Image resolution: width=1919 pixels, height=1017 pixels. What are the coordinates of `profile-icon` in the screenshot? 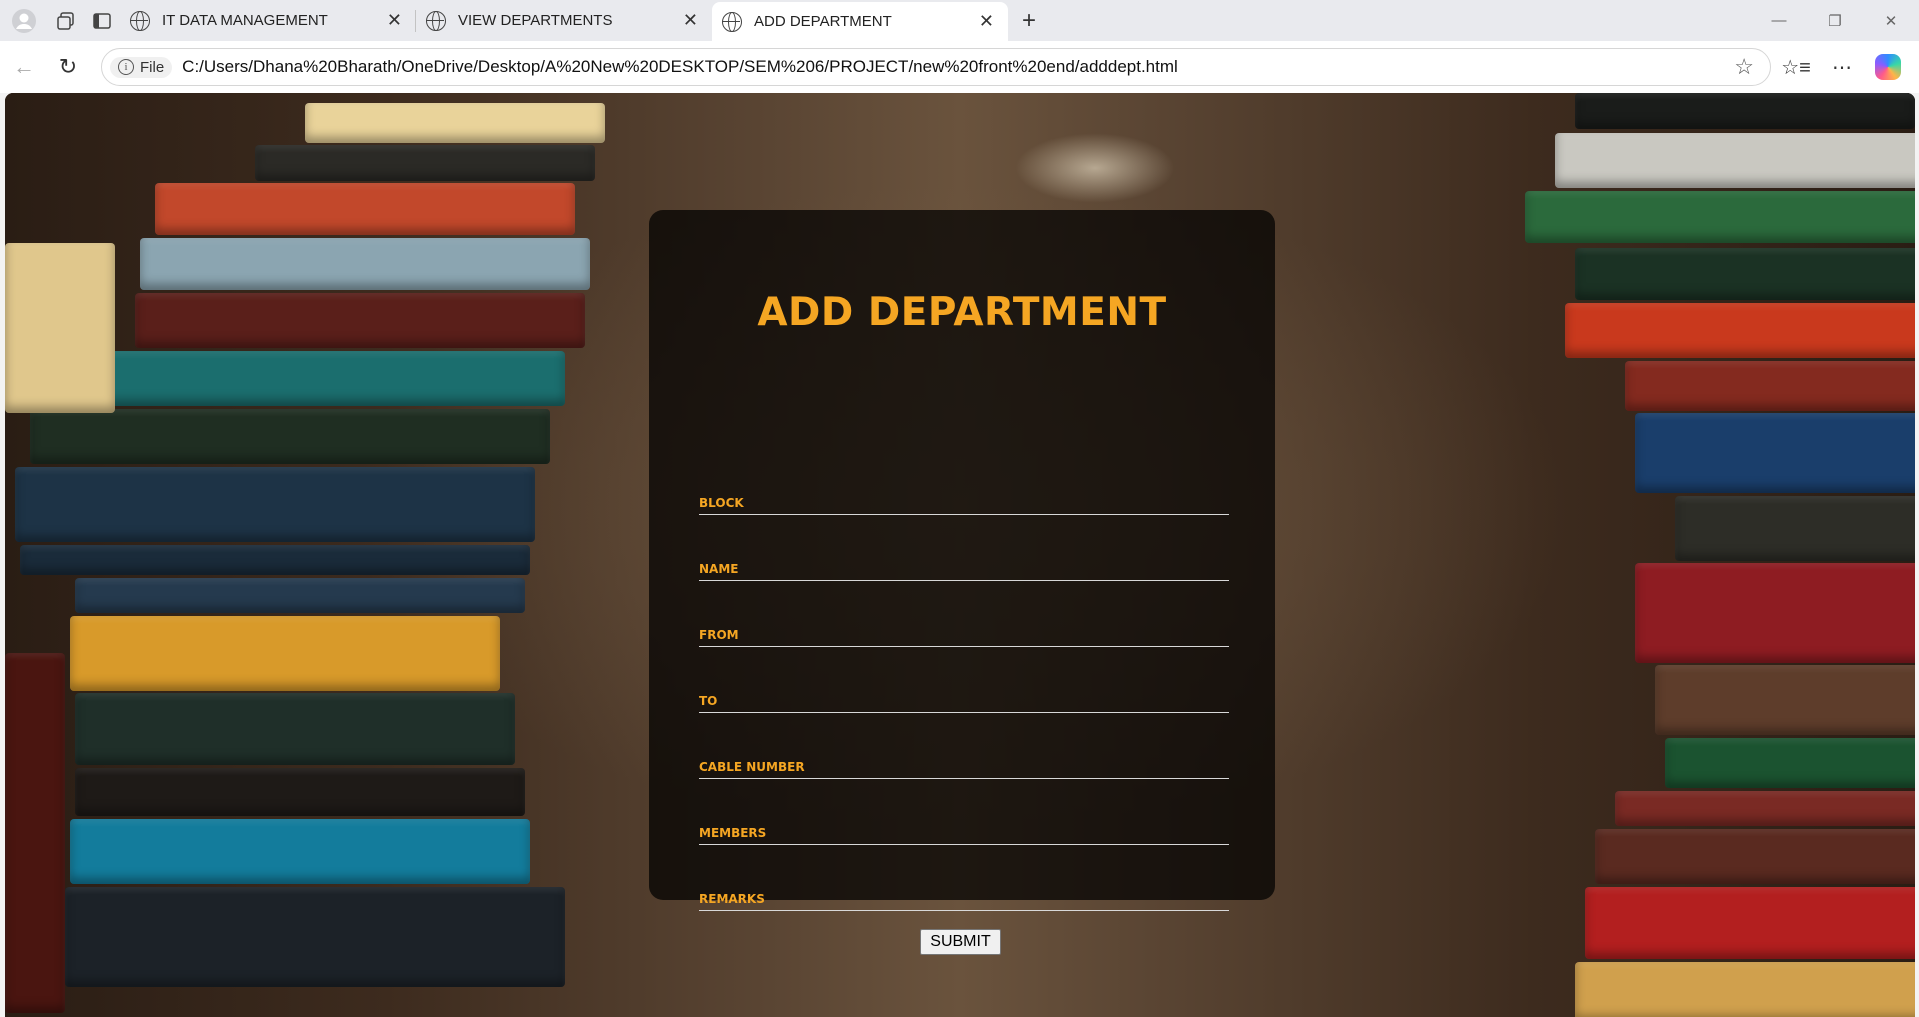 It's located at (24, 20).